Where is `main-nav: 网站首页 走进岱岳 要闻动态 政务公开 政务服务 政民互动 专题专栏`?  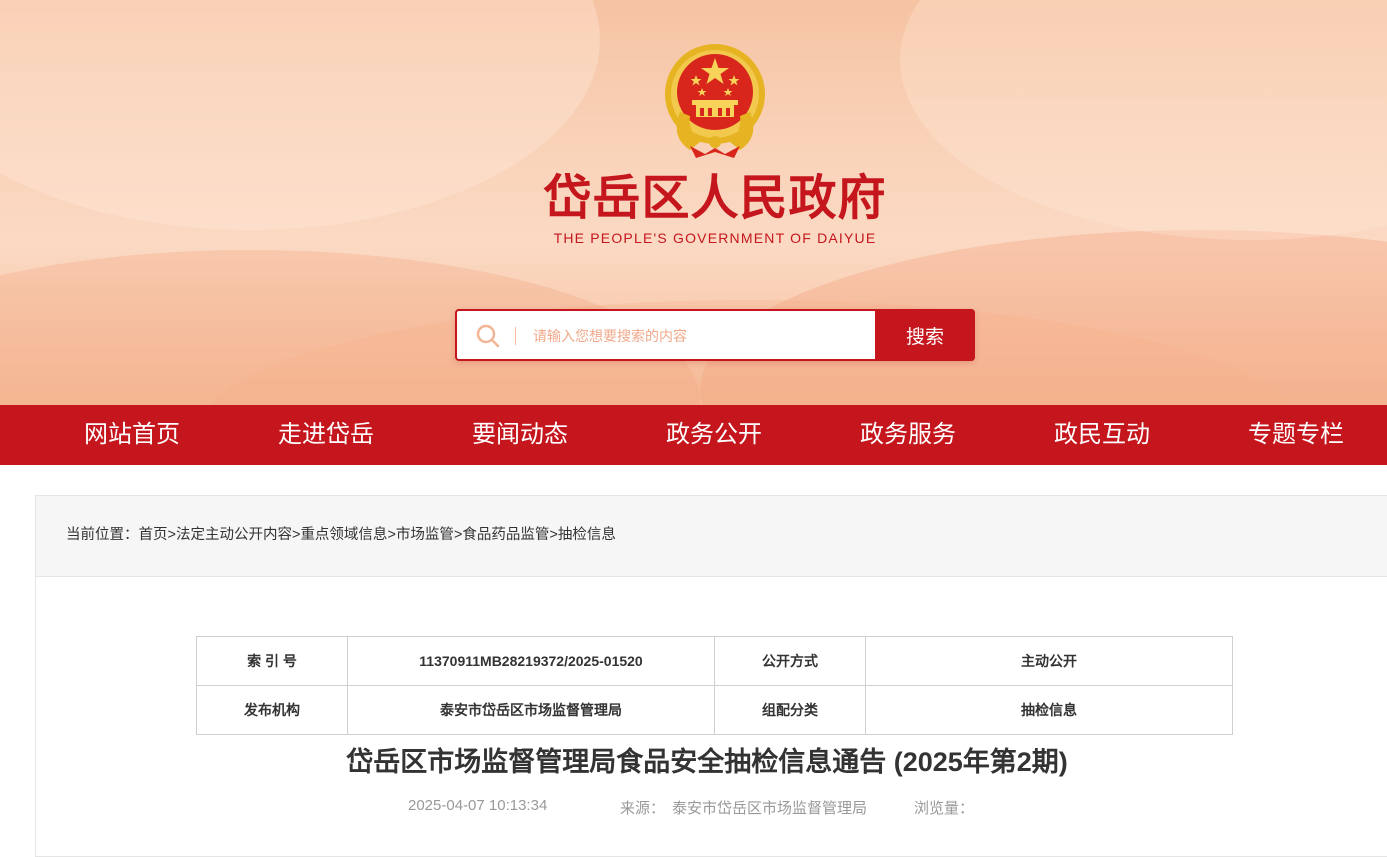
main-nav: 网站首页 走进岱岳 要闻动态 政务公开 政务服务 政民互动 专题专栏 is located at coordinates (693, 435).